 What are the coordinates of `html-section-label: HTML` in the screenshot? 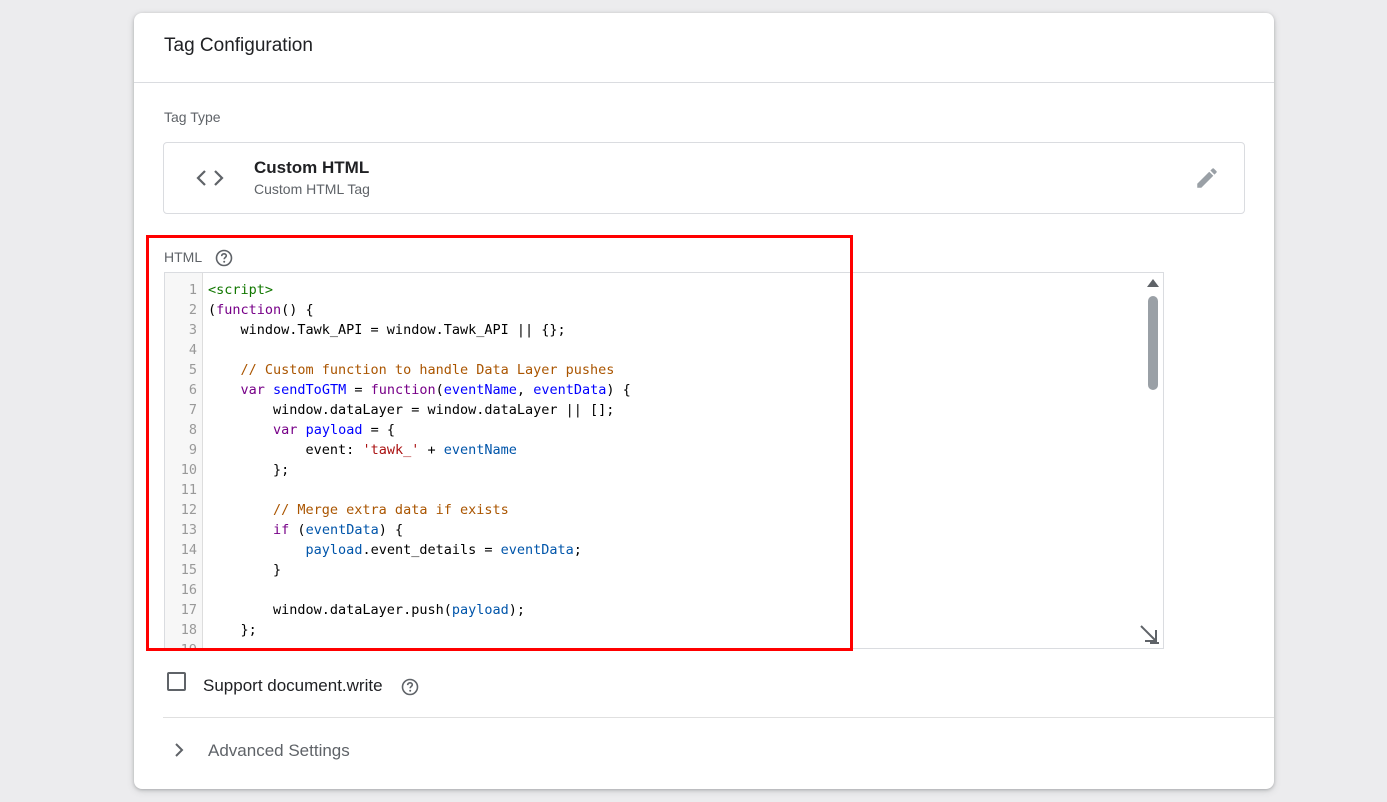 It's located at (183, 257).